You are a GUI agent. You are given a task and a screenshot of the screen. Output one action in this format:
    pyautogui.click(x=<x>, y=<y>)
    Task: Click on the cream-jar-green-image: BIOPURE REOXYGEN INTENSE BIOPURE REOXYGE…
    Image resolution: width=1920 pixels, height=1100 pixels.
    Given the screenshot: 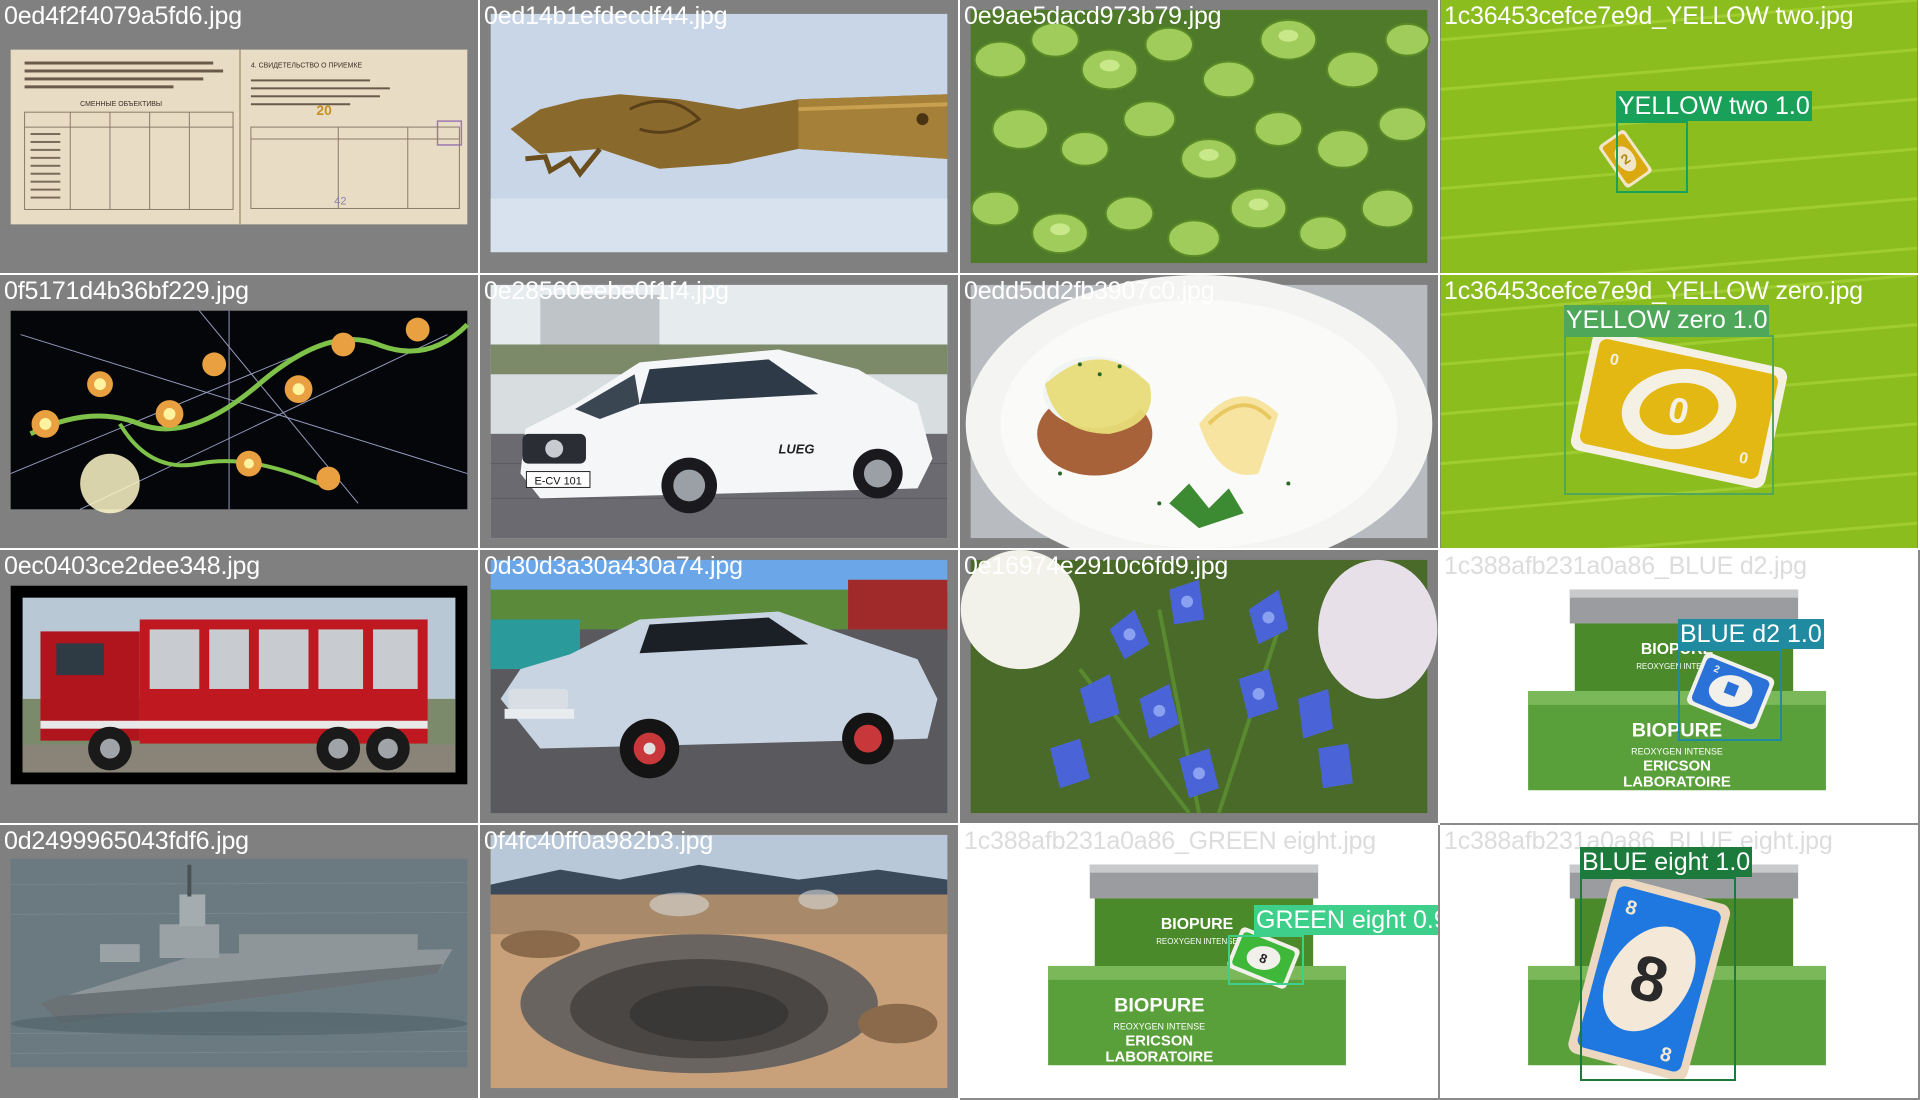 What is the action you would take?
    pyautogui.click(x=1199, y=961)
    